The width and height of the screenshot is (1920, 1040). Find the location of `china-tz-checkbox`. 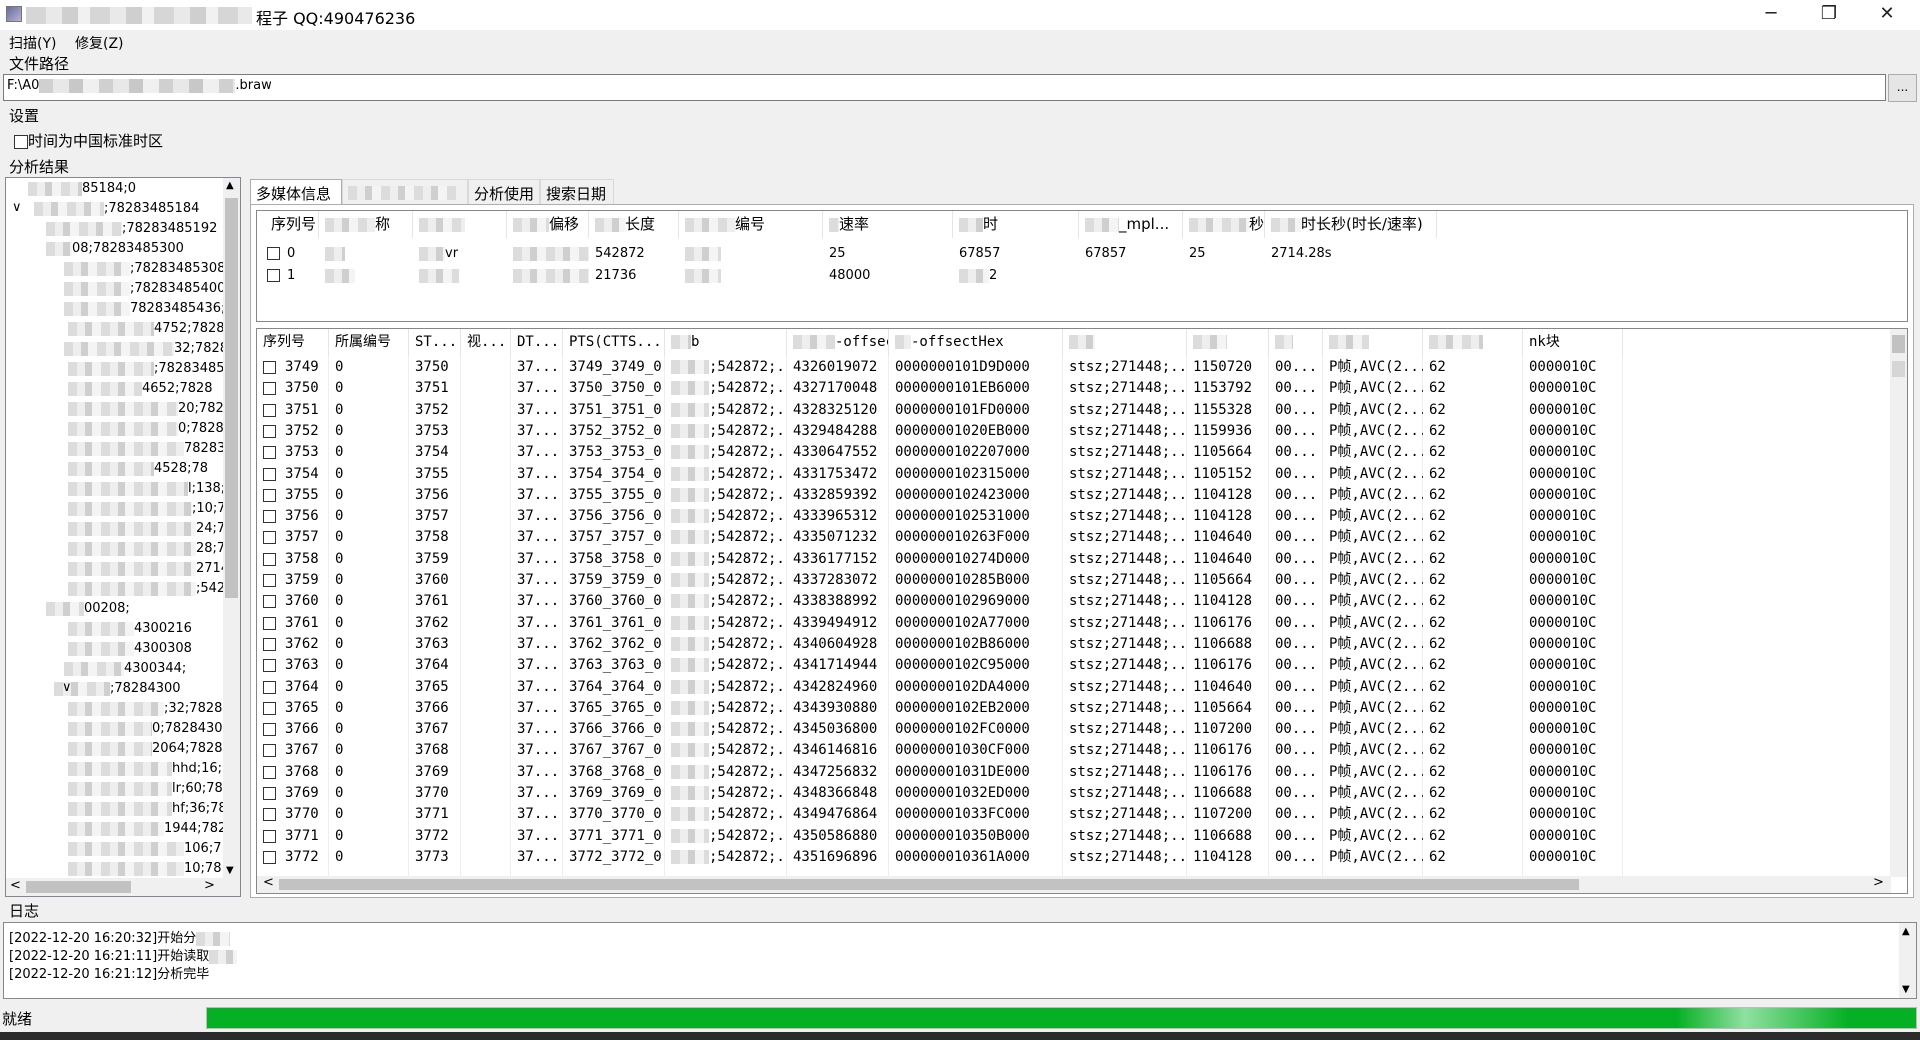

china-tz-checkbox is located at coordinates (21, 141).